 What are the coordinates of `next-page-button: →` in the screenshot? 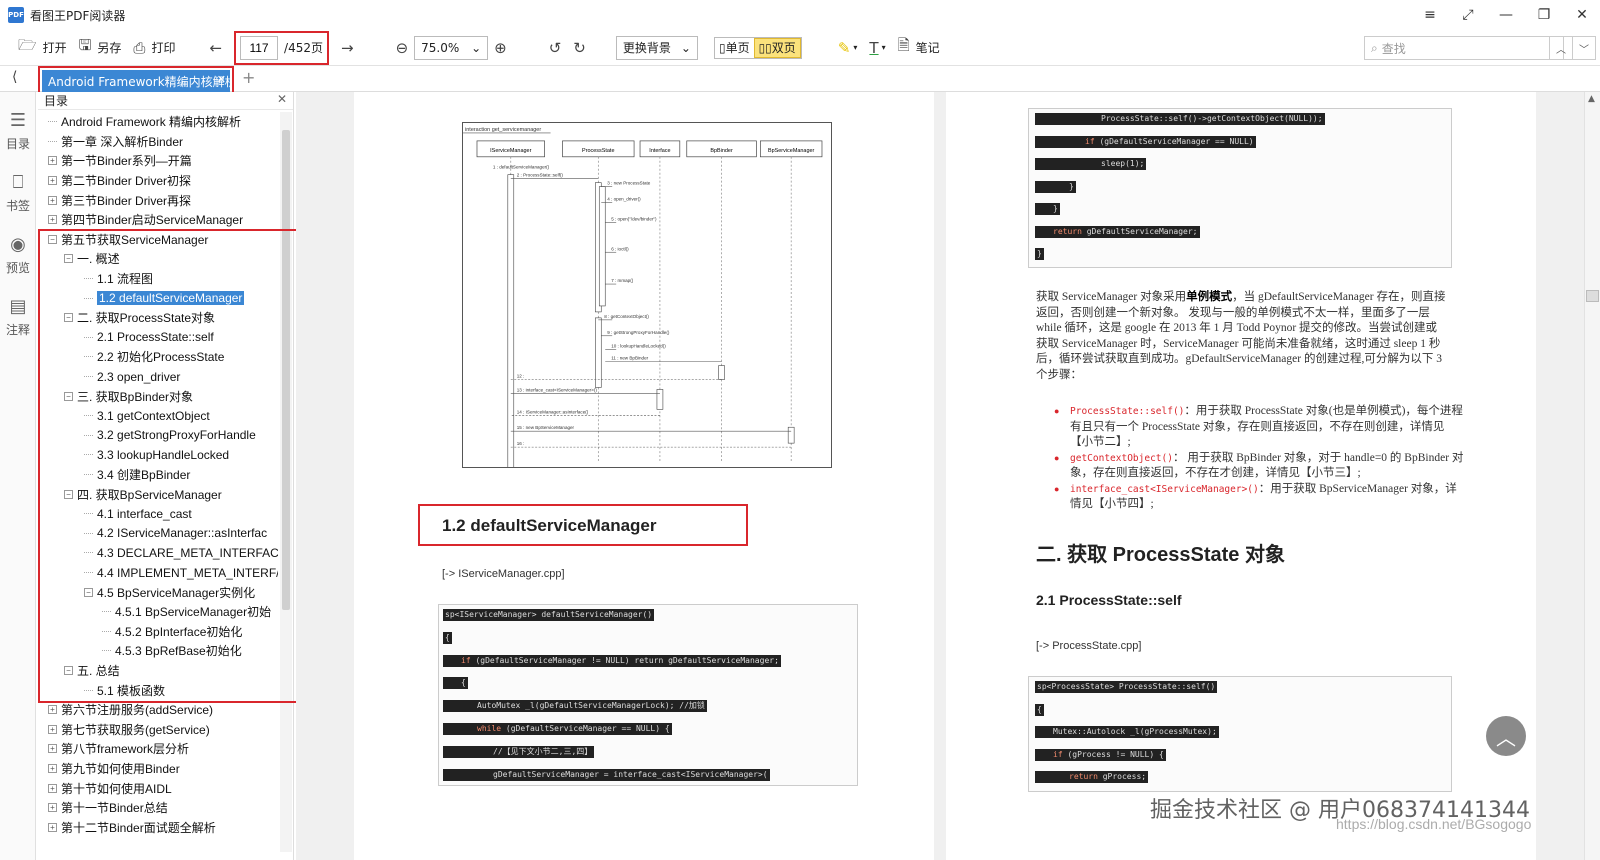 It's located at (347, 48).